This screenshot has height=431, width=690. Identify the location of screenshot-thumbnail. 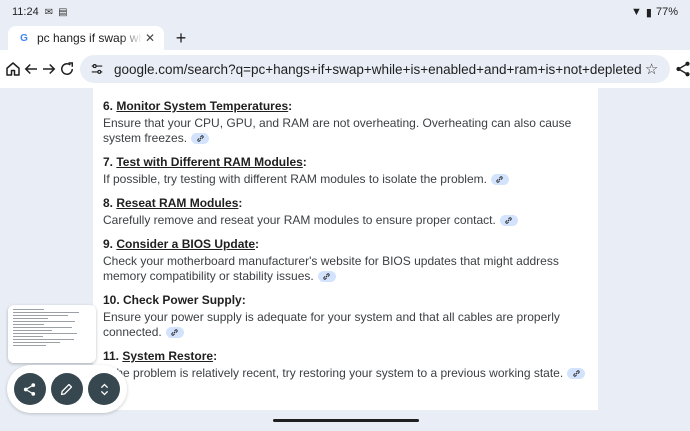
(52, 334).